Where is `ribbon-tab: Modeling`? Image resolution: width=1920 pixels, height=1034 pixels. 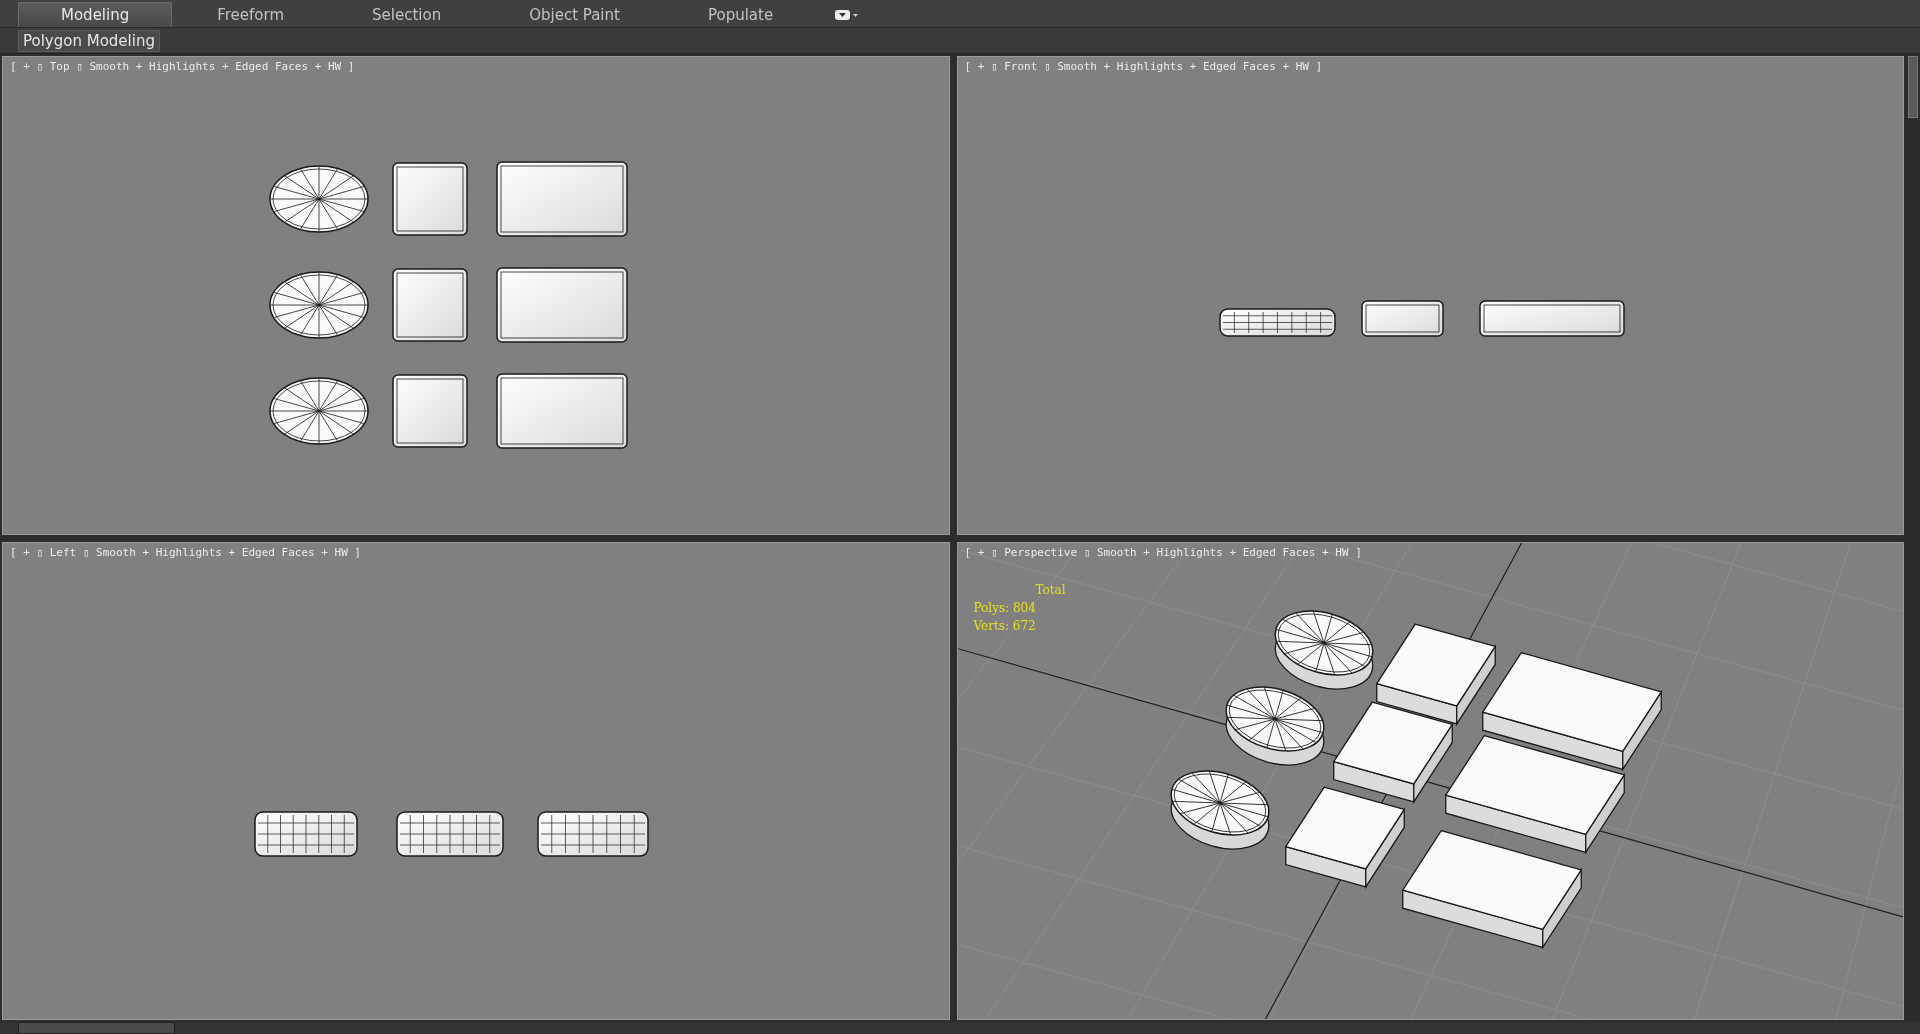
ribbon-tab: Modeling is located at coordinates (95, 14).